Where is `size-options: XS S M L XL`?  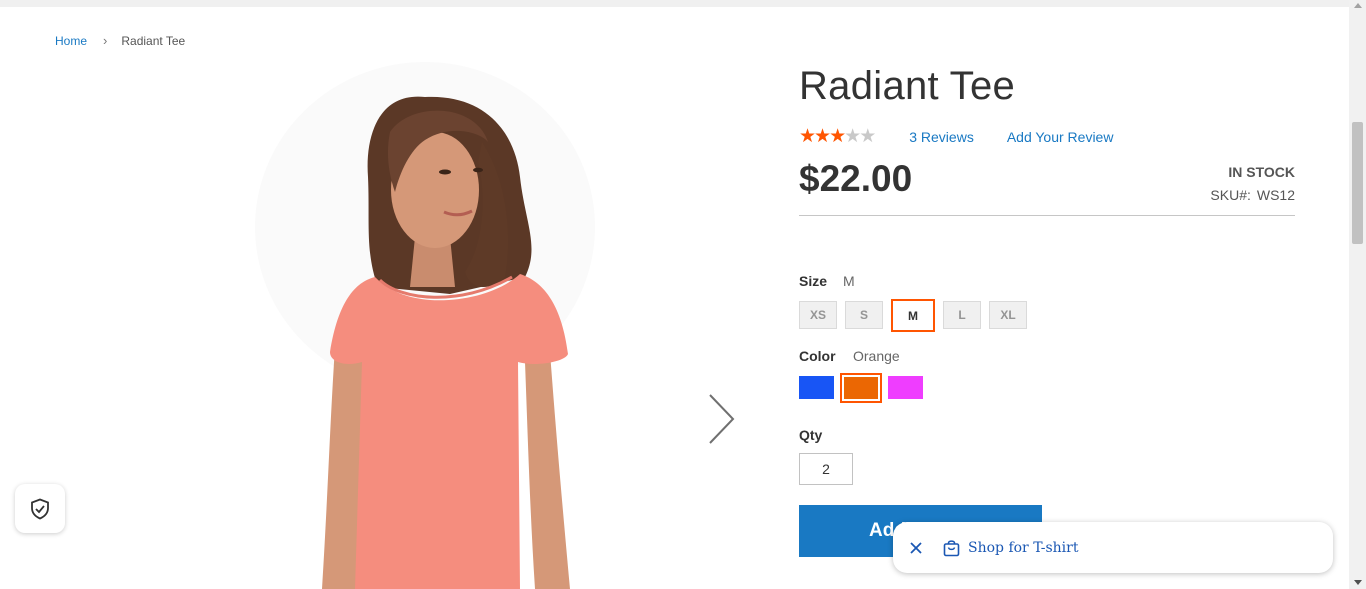 size-options: XS S M L XL is located at coordinates (913, 315).